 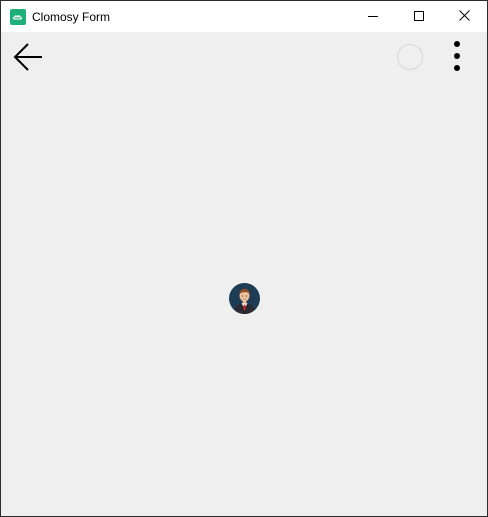 What do you see at coordinates (71, 17) in the screenshot?
I see `window-title: Clomosy Form` at bounding box center [71, 17].